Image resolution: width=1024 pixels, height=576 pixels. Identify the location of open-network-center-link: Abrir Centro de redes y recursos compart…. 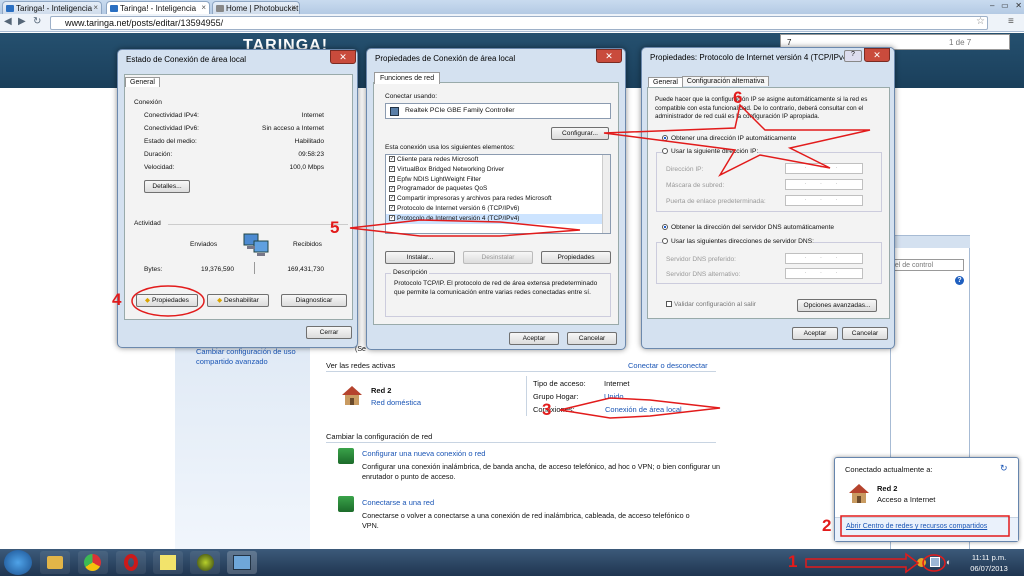
(916, 526).